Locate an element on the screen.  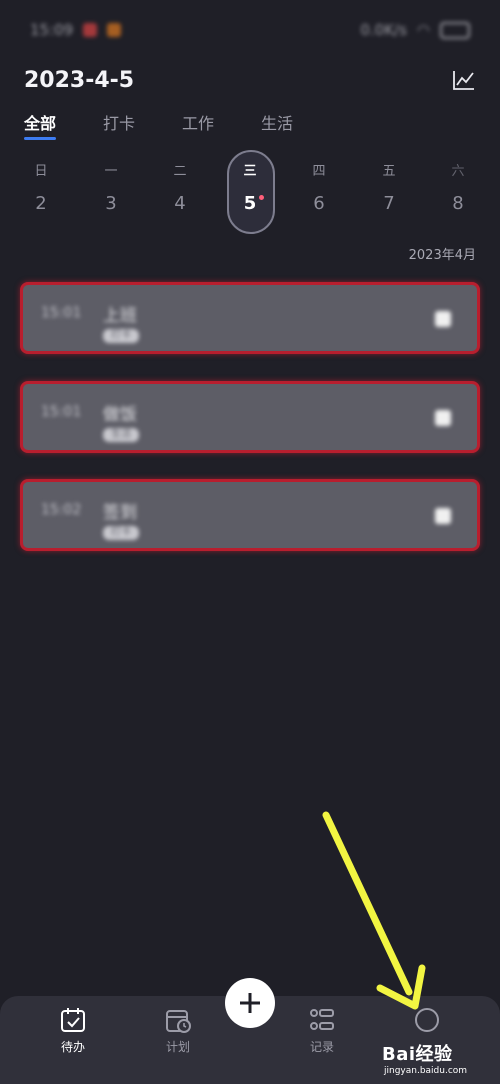
watermark-sub: jingyan.baidu.com is located at coordinates (426, 1071).